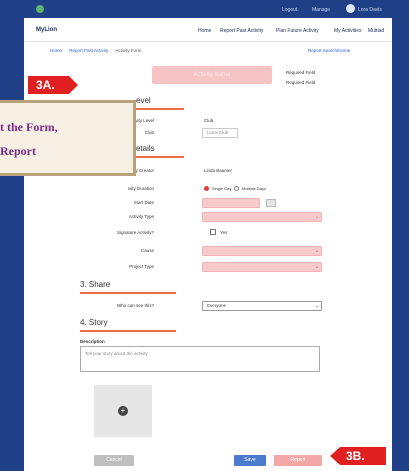  I want to click on breadcrumb-current: Activity Form, so click(128, 50).